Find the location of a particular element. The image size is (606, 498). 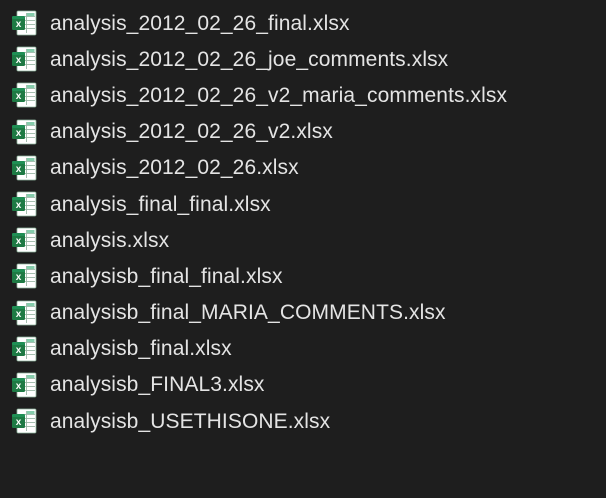

file-row: x analysis_2012_02_26_final.xlsx is located at coordinates (303, 23).